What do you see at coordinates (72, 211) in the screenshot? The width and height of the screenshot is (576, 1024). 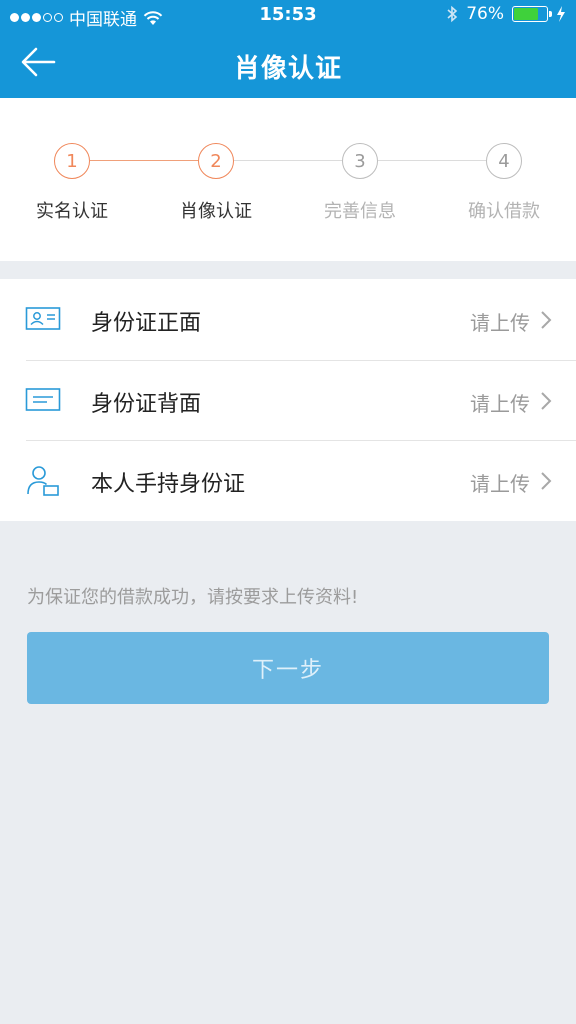 I see `step-label: 实名认证` at bounding box center [72, 211].